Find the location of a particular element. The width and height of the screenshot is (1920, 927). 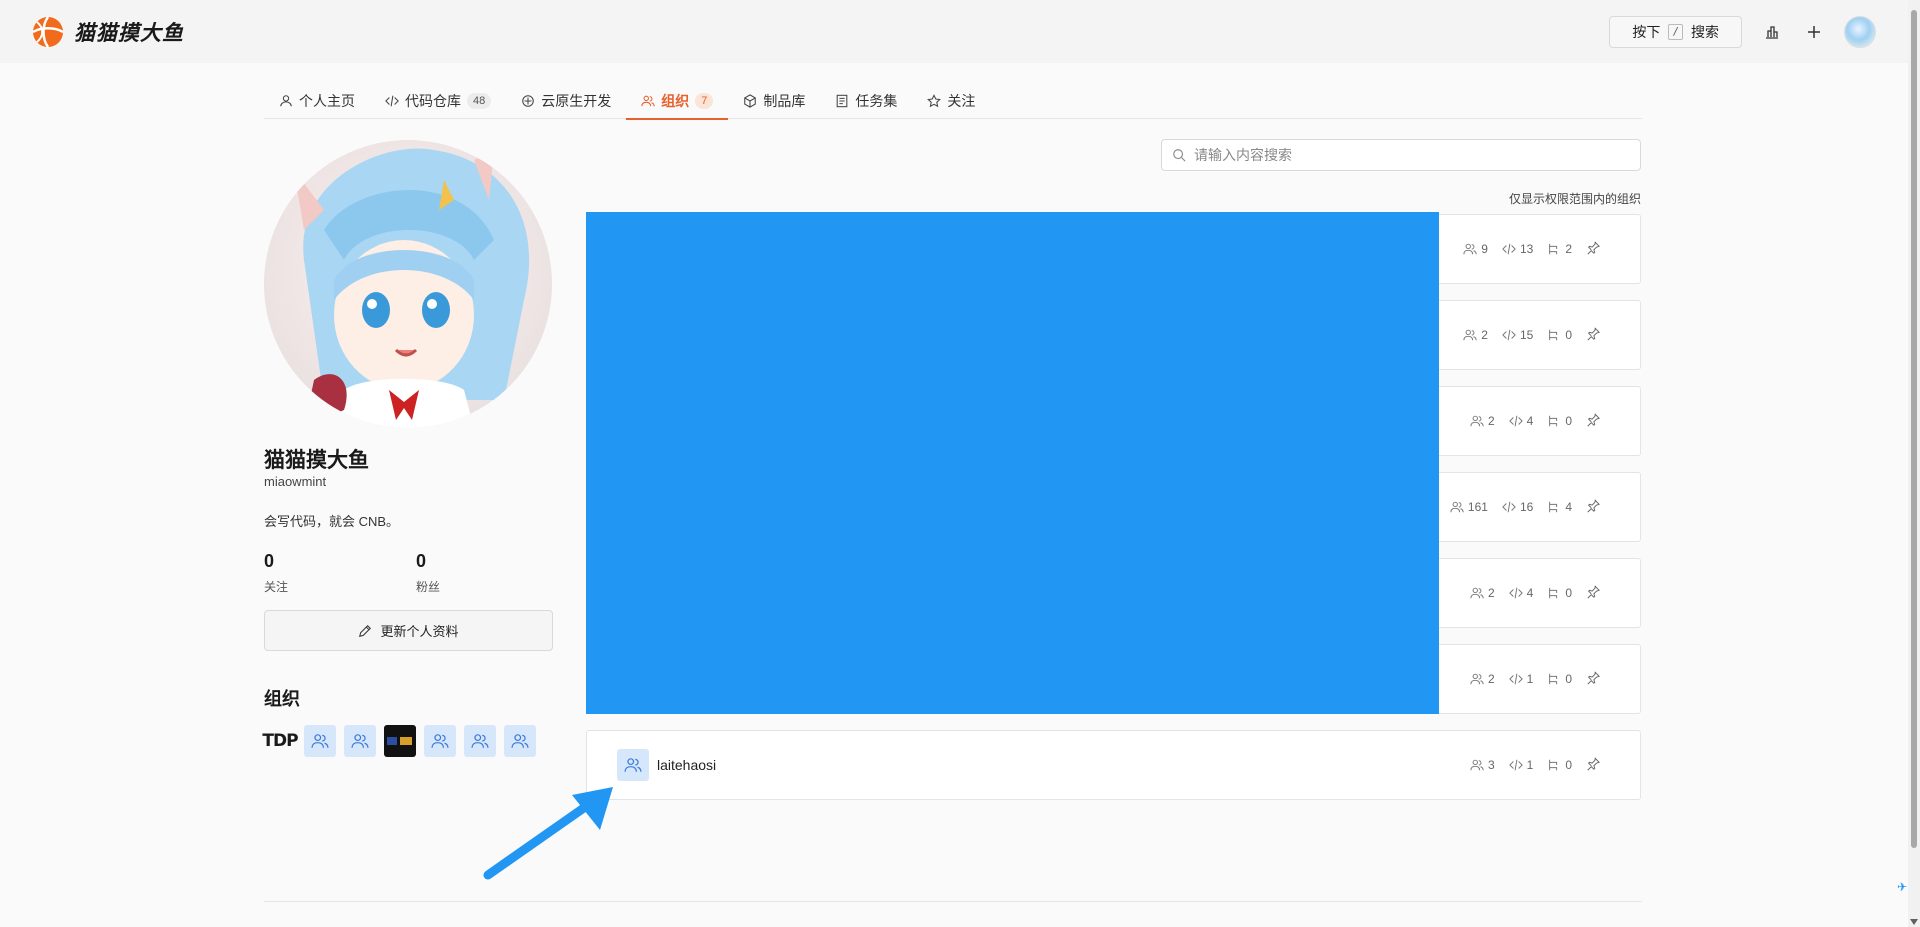

edit-profile-button: 更新个人资料 is located at coordinates (408, 630).